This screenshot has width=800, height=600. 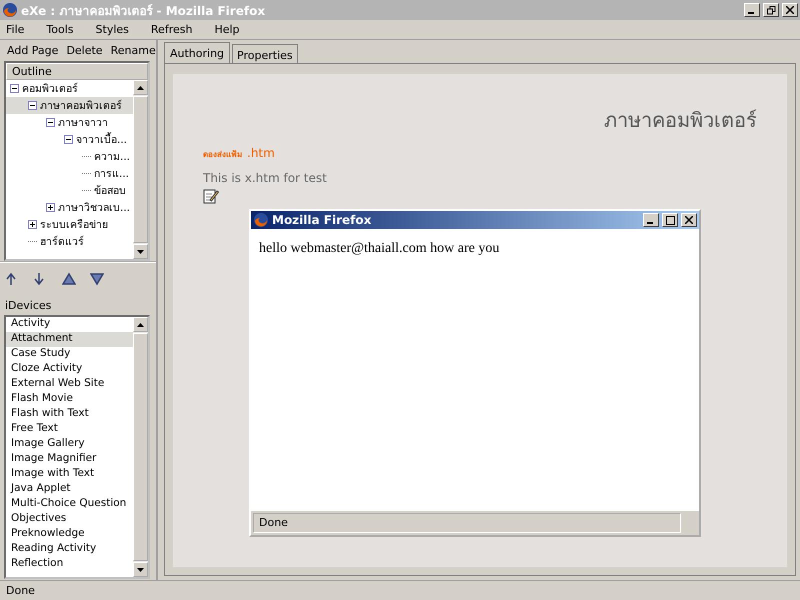 What do you see at coordinates (60, 29) in the screenshot?
I see `menu-item: Tools` at bounding box center [60, 29].